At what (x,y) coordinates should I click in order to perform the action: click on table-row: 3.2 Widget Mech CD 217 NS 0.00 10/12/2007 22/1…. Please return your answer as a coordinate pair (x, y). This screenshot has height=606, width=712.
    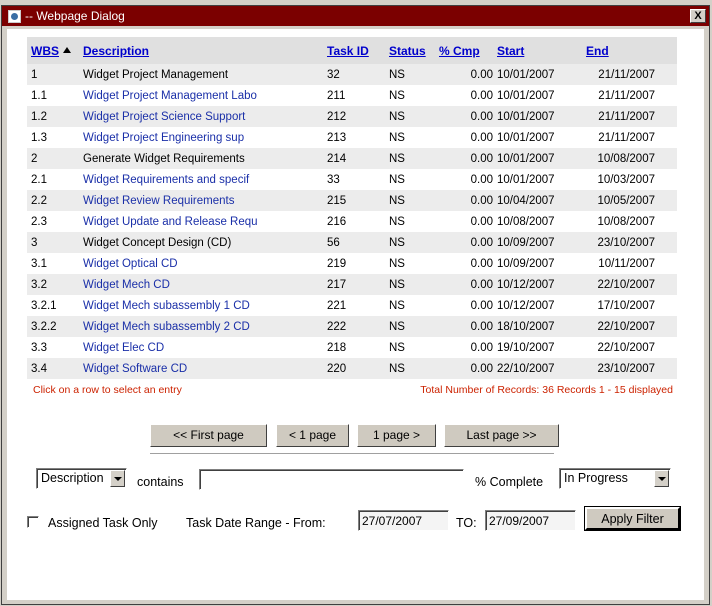
    Looking at the image, I should click on (352, 284).